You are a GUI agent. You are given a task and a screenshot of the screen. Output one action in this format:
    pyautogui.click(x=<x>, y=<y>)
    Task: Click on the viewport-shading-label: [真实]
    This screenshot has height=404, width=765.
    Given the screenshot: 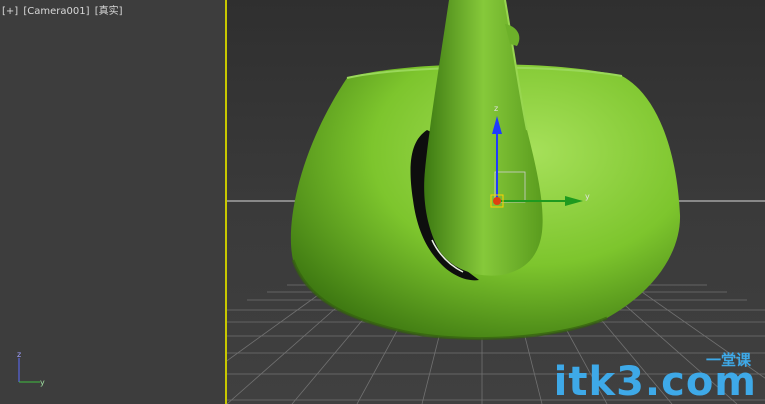 What is the action you would take?
    pyautogui.click(x=109, y=11)
    